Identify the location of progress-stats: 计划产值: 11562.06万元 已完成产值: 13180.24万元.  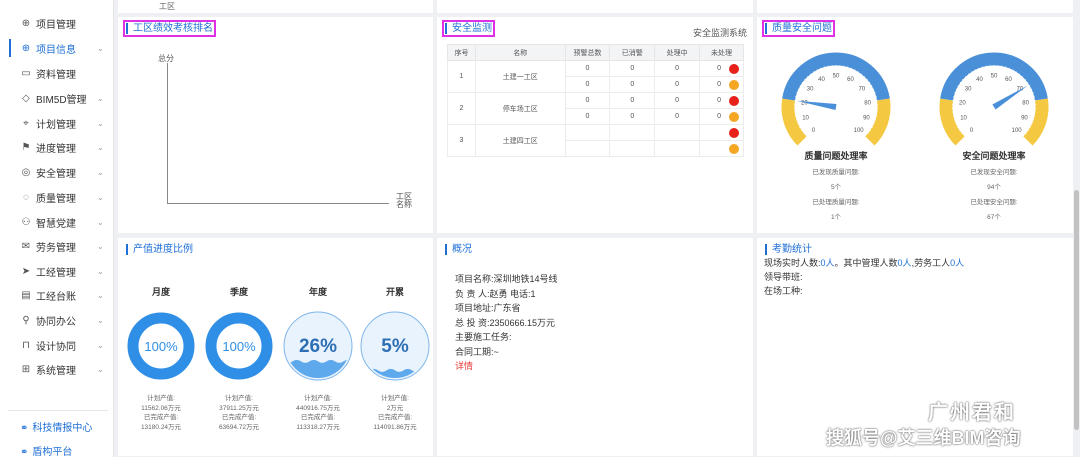
(161, 413).